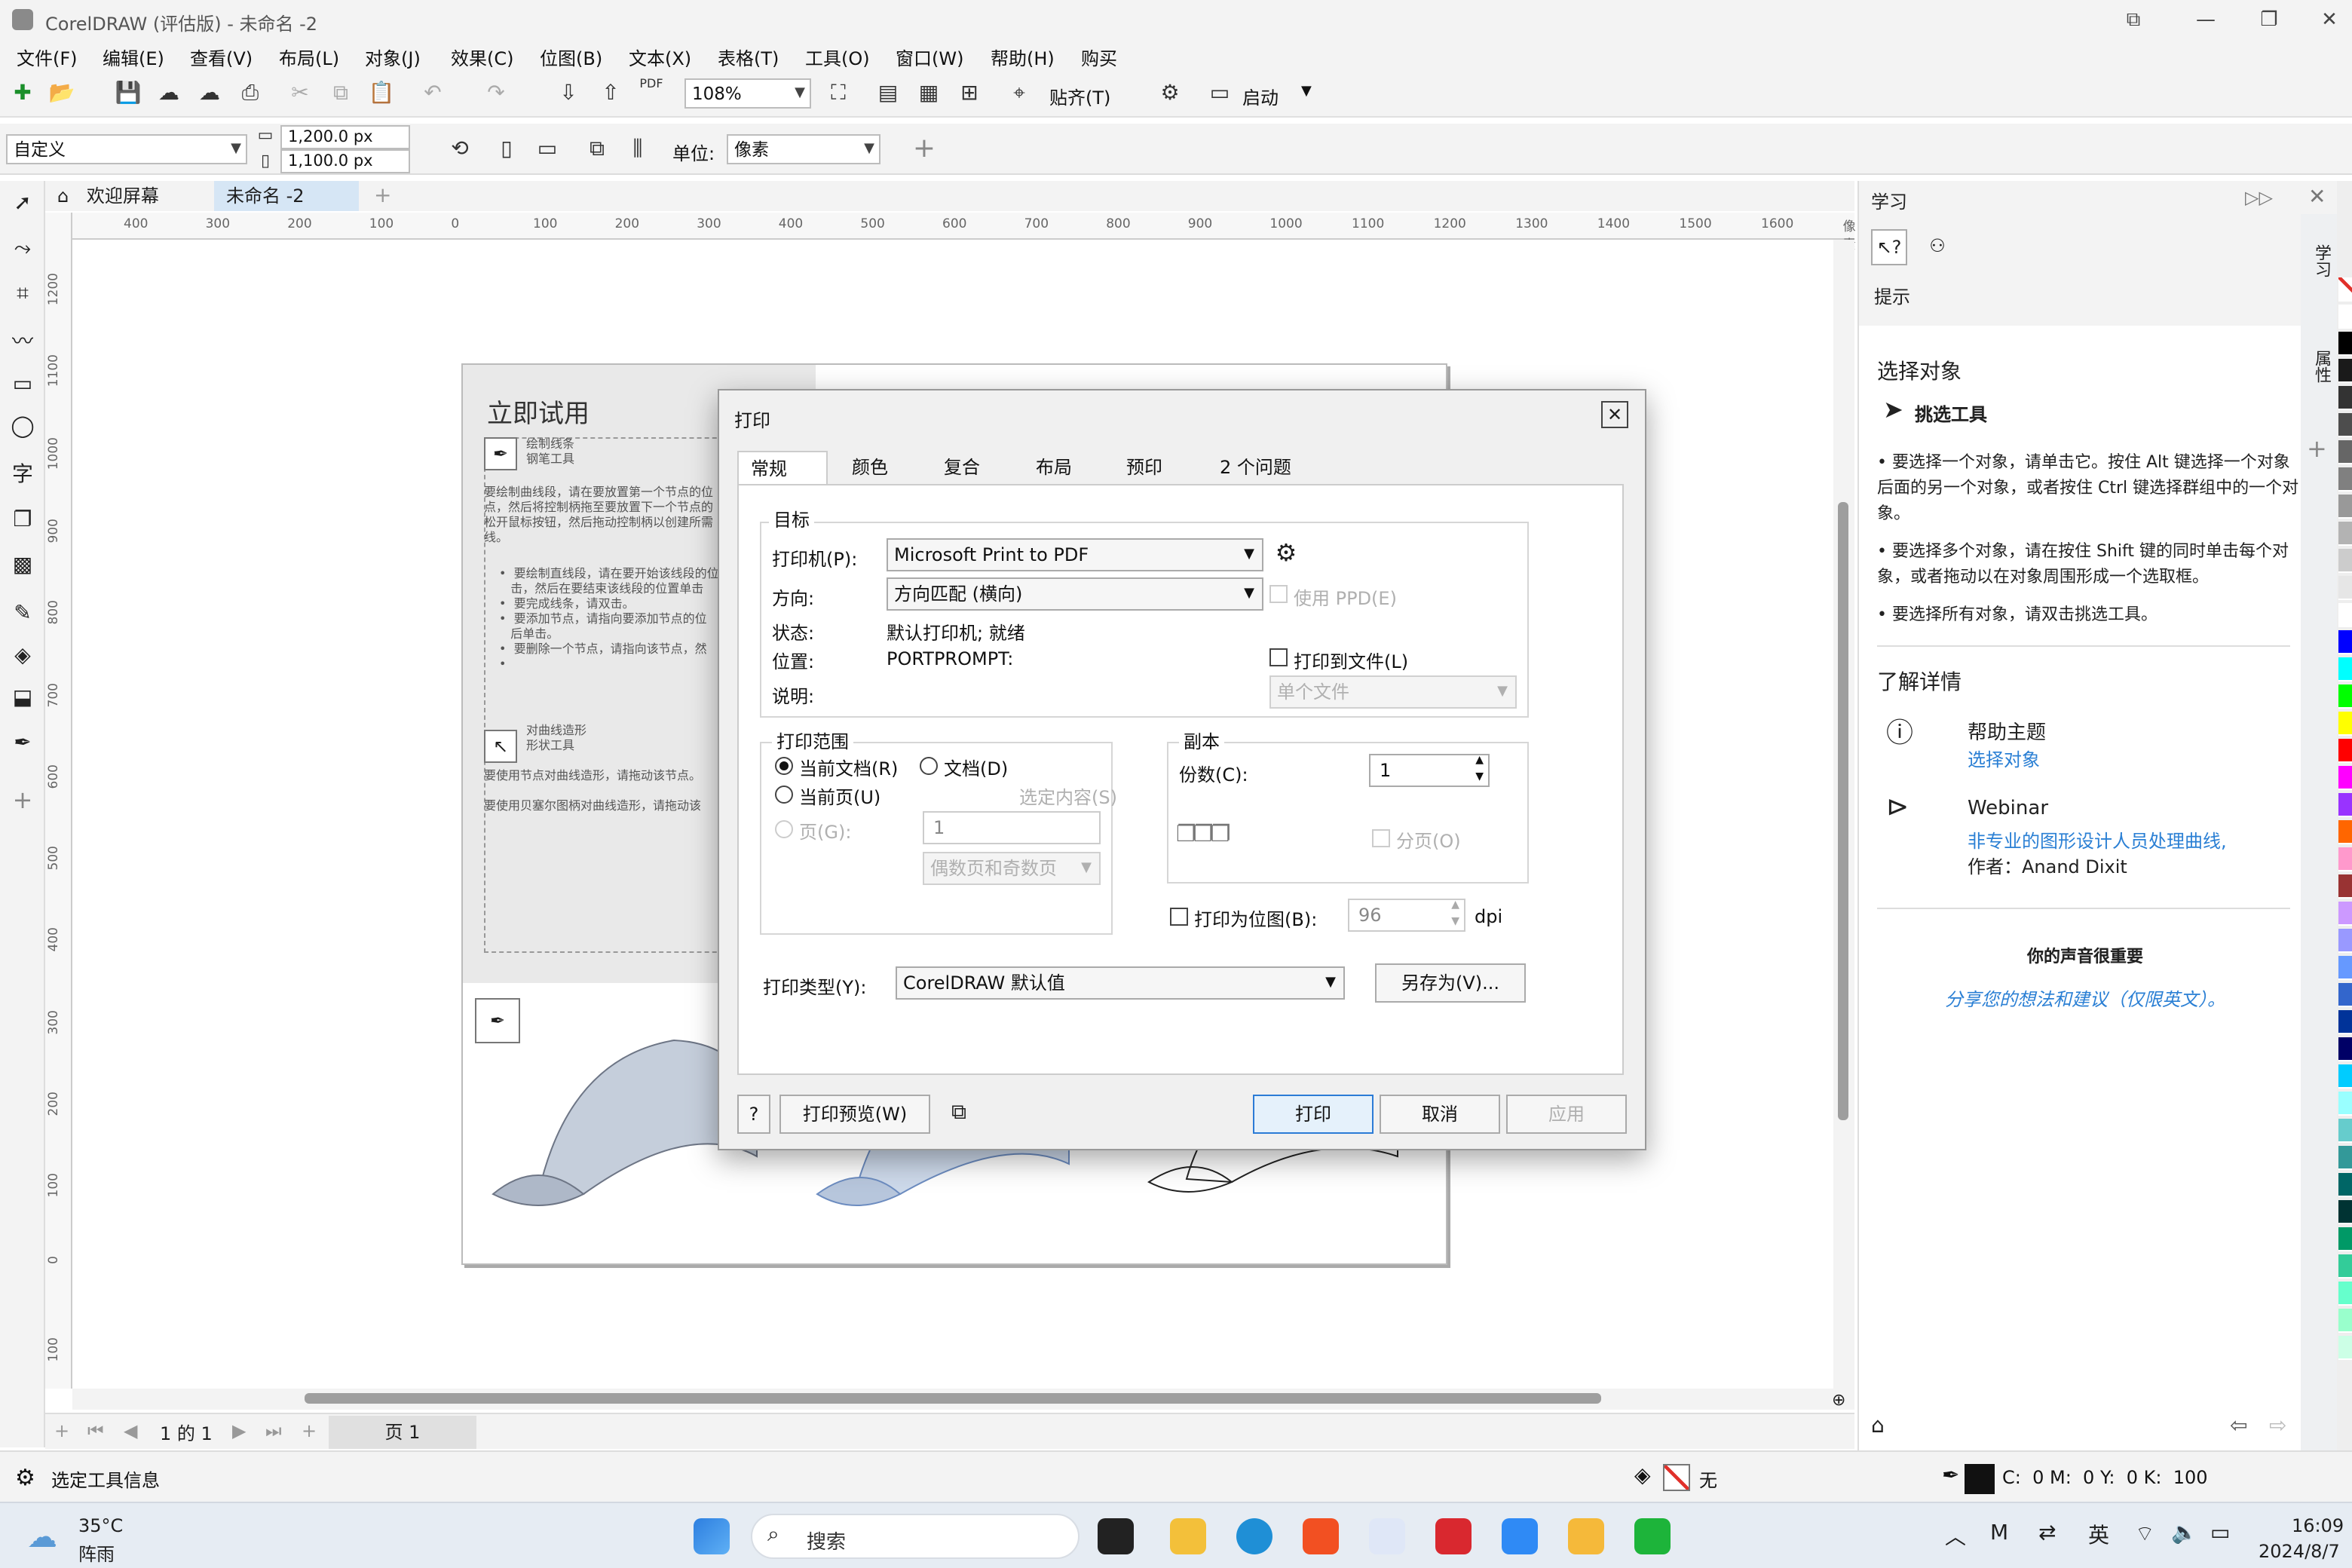 The image size is (2352, 1568). What do you see at coordinates (1219, 93) in the screenshot?
I see `launch-icon: ▭` at bounding box center [1219, 93].